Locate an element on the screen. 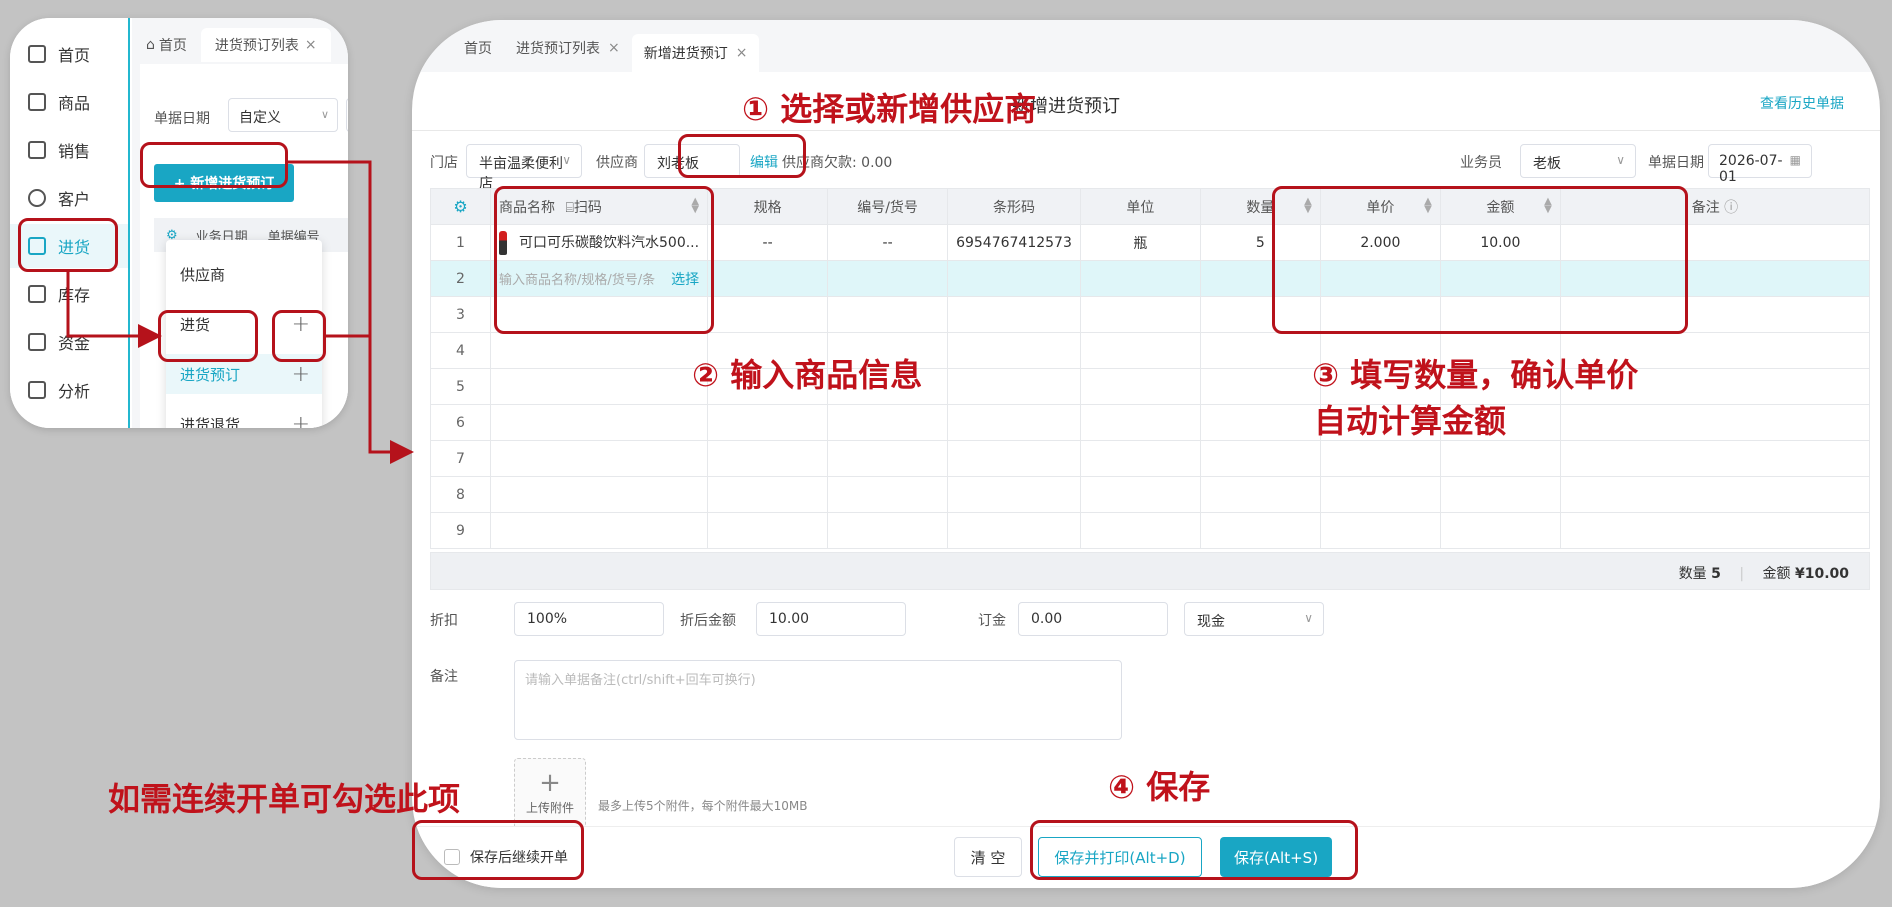 The image size is (1892, 907). table-row: 5 is located at coordinates (1150, 386).